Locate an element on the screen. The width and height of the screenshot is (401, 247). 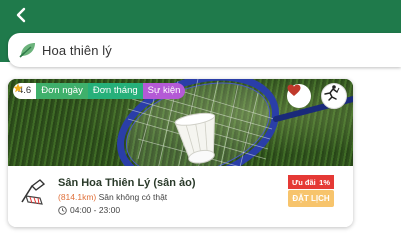
venue-logo-icon is located at coordinates (33, 192).